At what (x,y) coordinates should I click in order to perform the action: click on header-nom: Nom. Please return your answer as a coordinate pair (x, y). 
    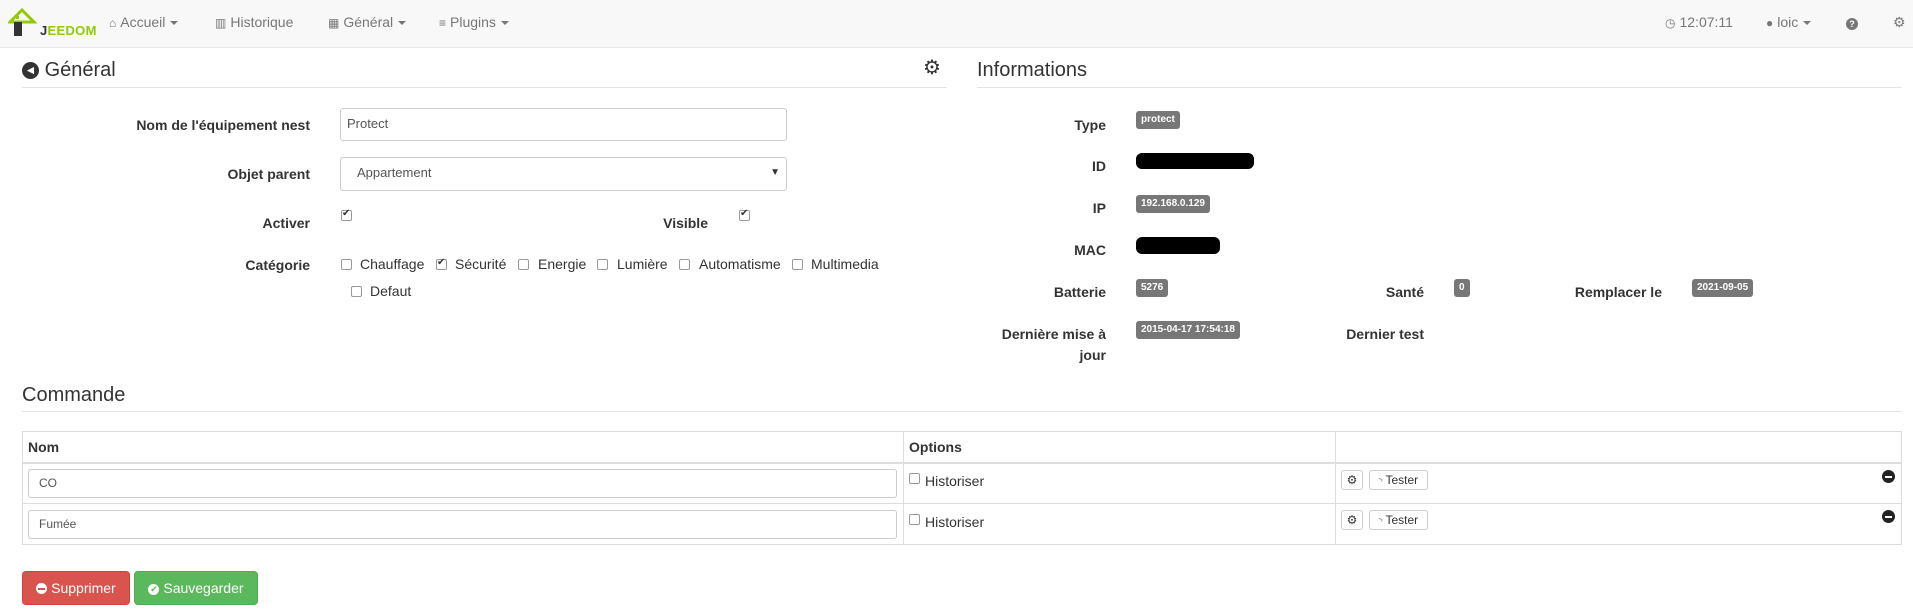
    Looking at the image, I should click on (44, 447).